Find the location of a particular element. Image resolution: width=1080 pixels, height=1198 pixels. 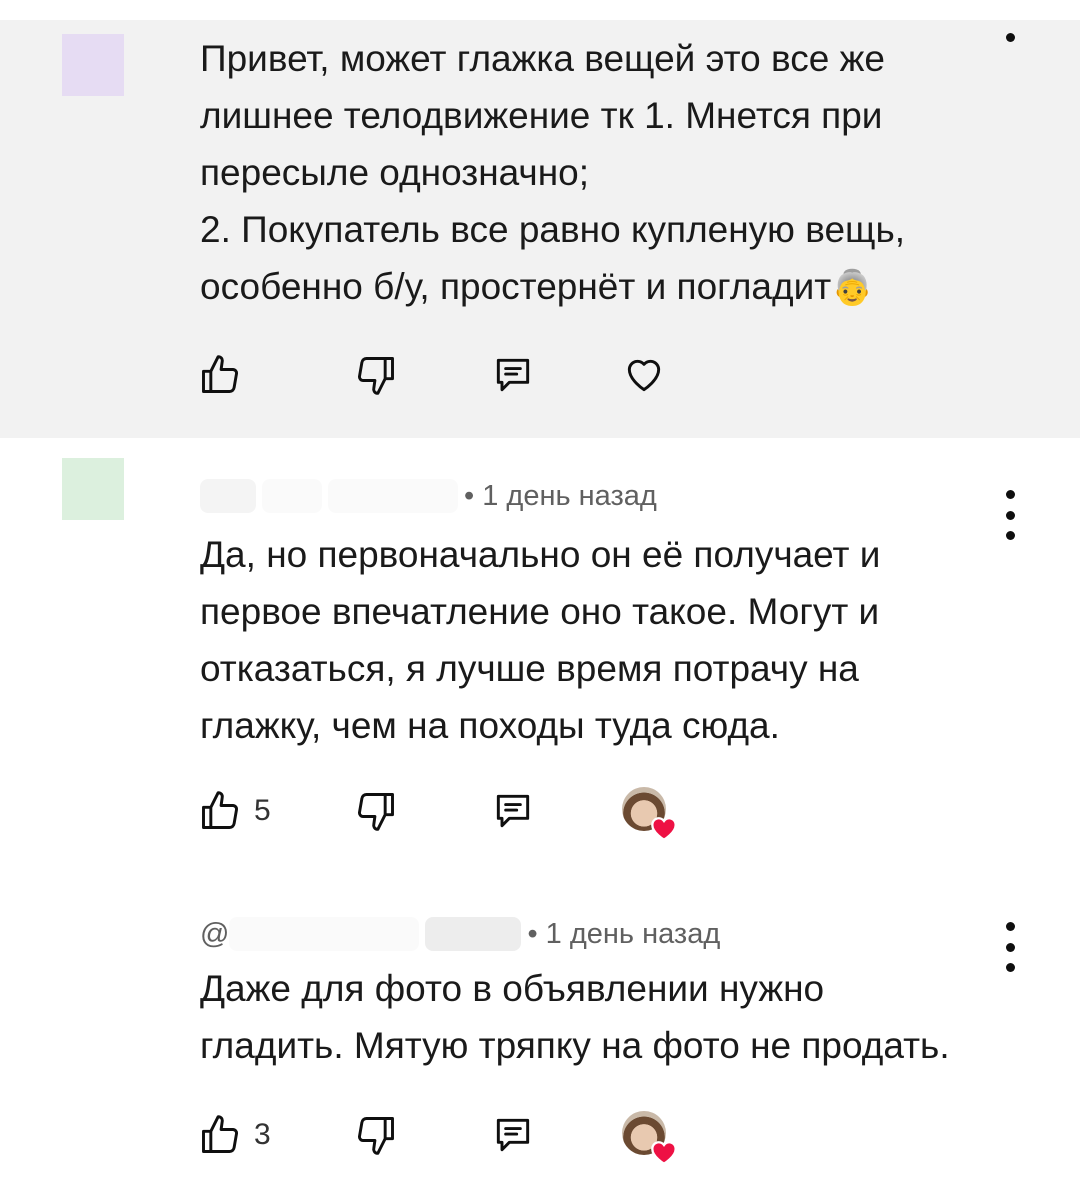

like-button is located at coordinates (220, 375).